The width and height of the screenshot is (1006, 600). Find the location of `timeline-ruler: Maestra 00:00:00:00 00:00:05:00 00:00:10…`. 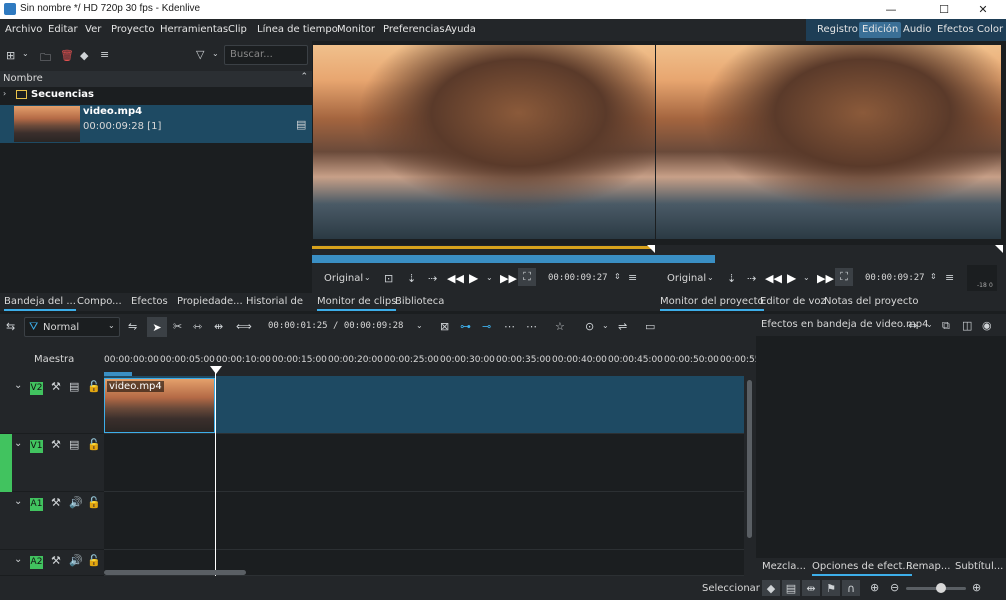

timeline-ruler: Maestra 00:00:00:00 00:00:05:00 00:00:10… is located at coordinates (378, 358).